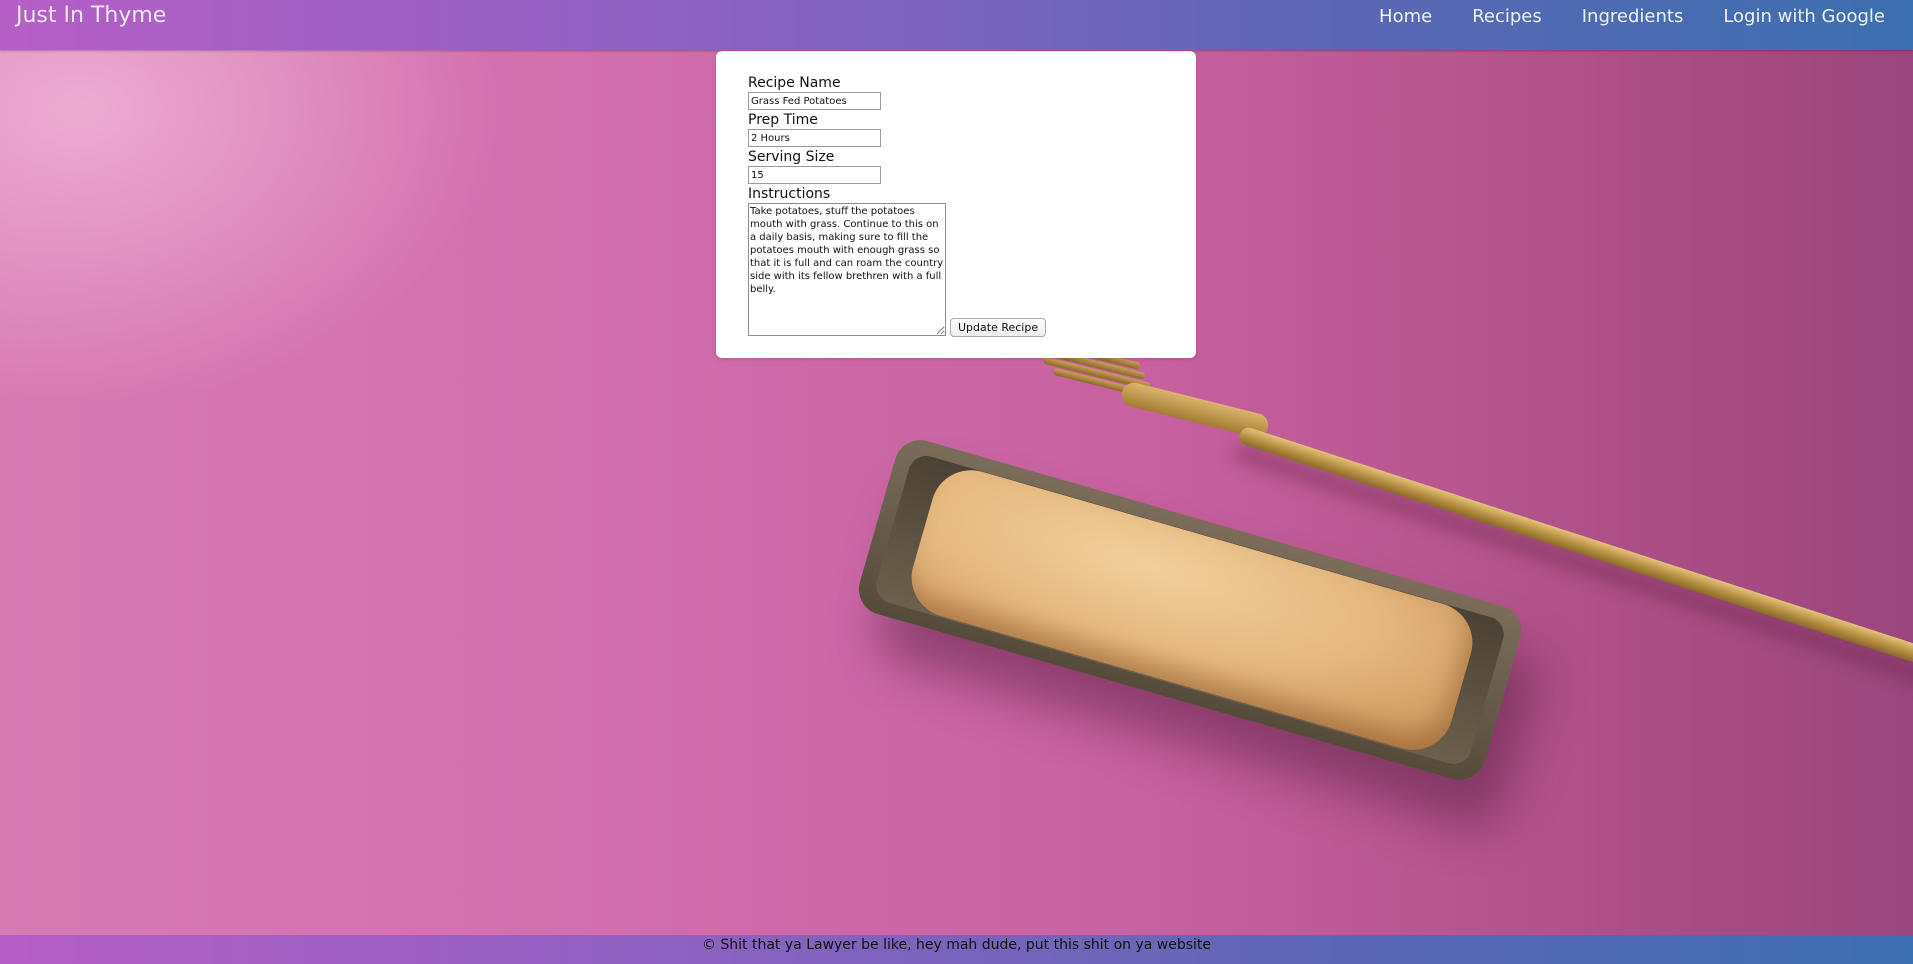  Describe the element at coordinates (91, 15) in the screenshot. I see `brand-link: Just In Thyme` at that location.